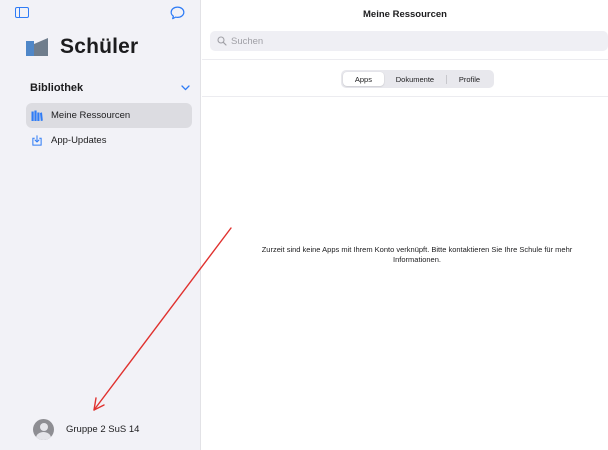 The image size is (608, 450). I want to click on user-name: Gruppe 2 SuS 14, so click(103, 429).